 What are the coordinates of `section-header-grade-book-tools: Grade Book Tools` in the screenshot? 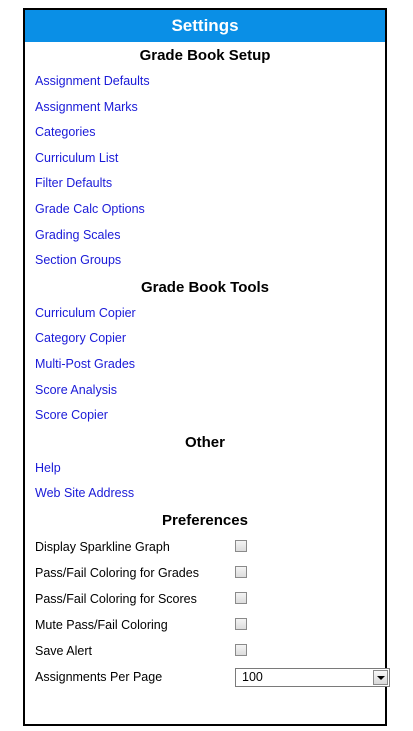 It's located at (205, 287).